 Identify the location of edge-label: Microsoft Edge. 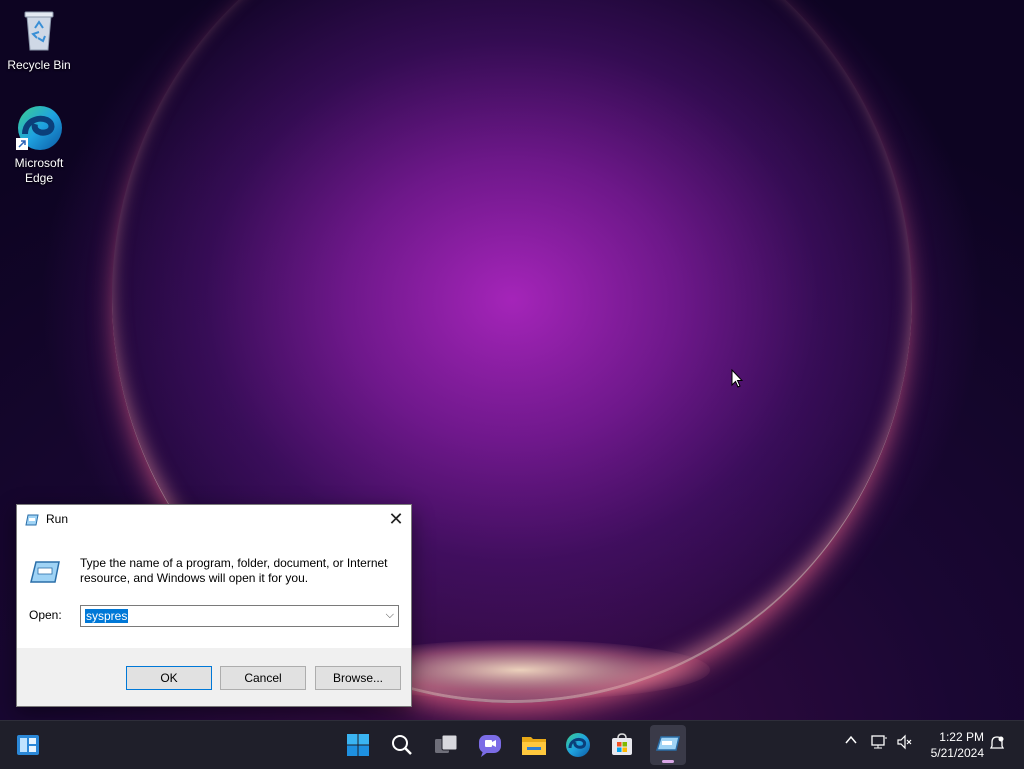
(39, 170).